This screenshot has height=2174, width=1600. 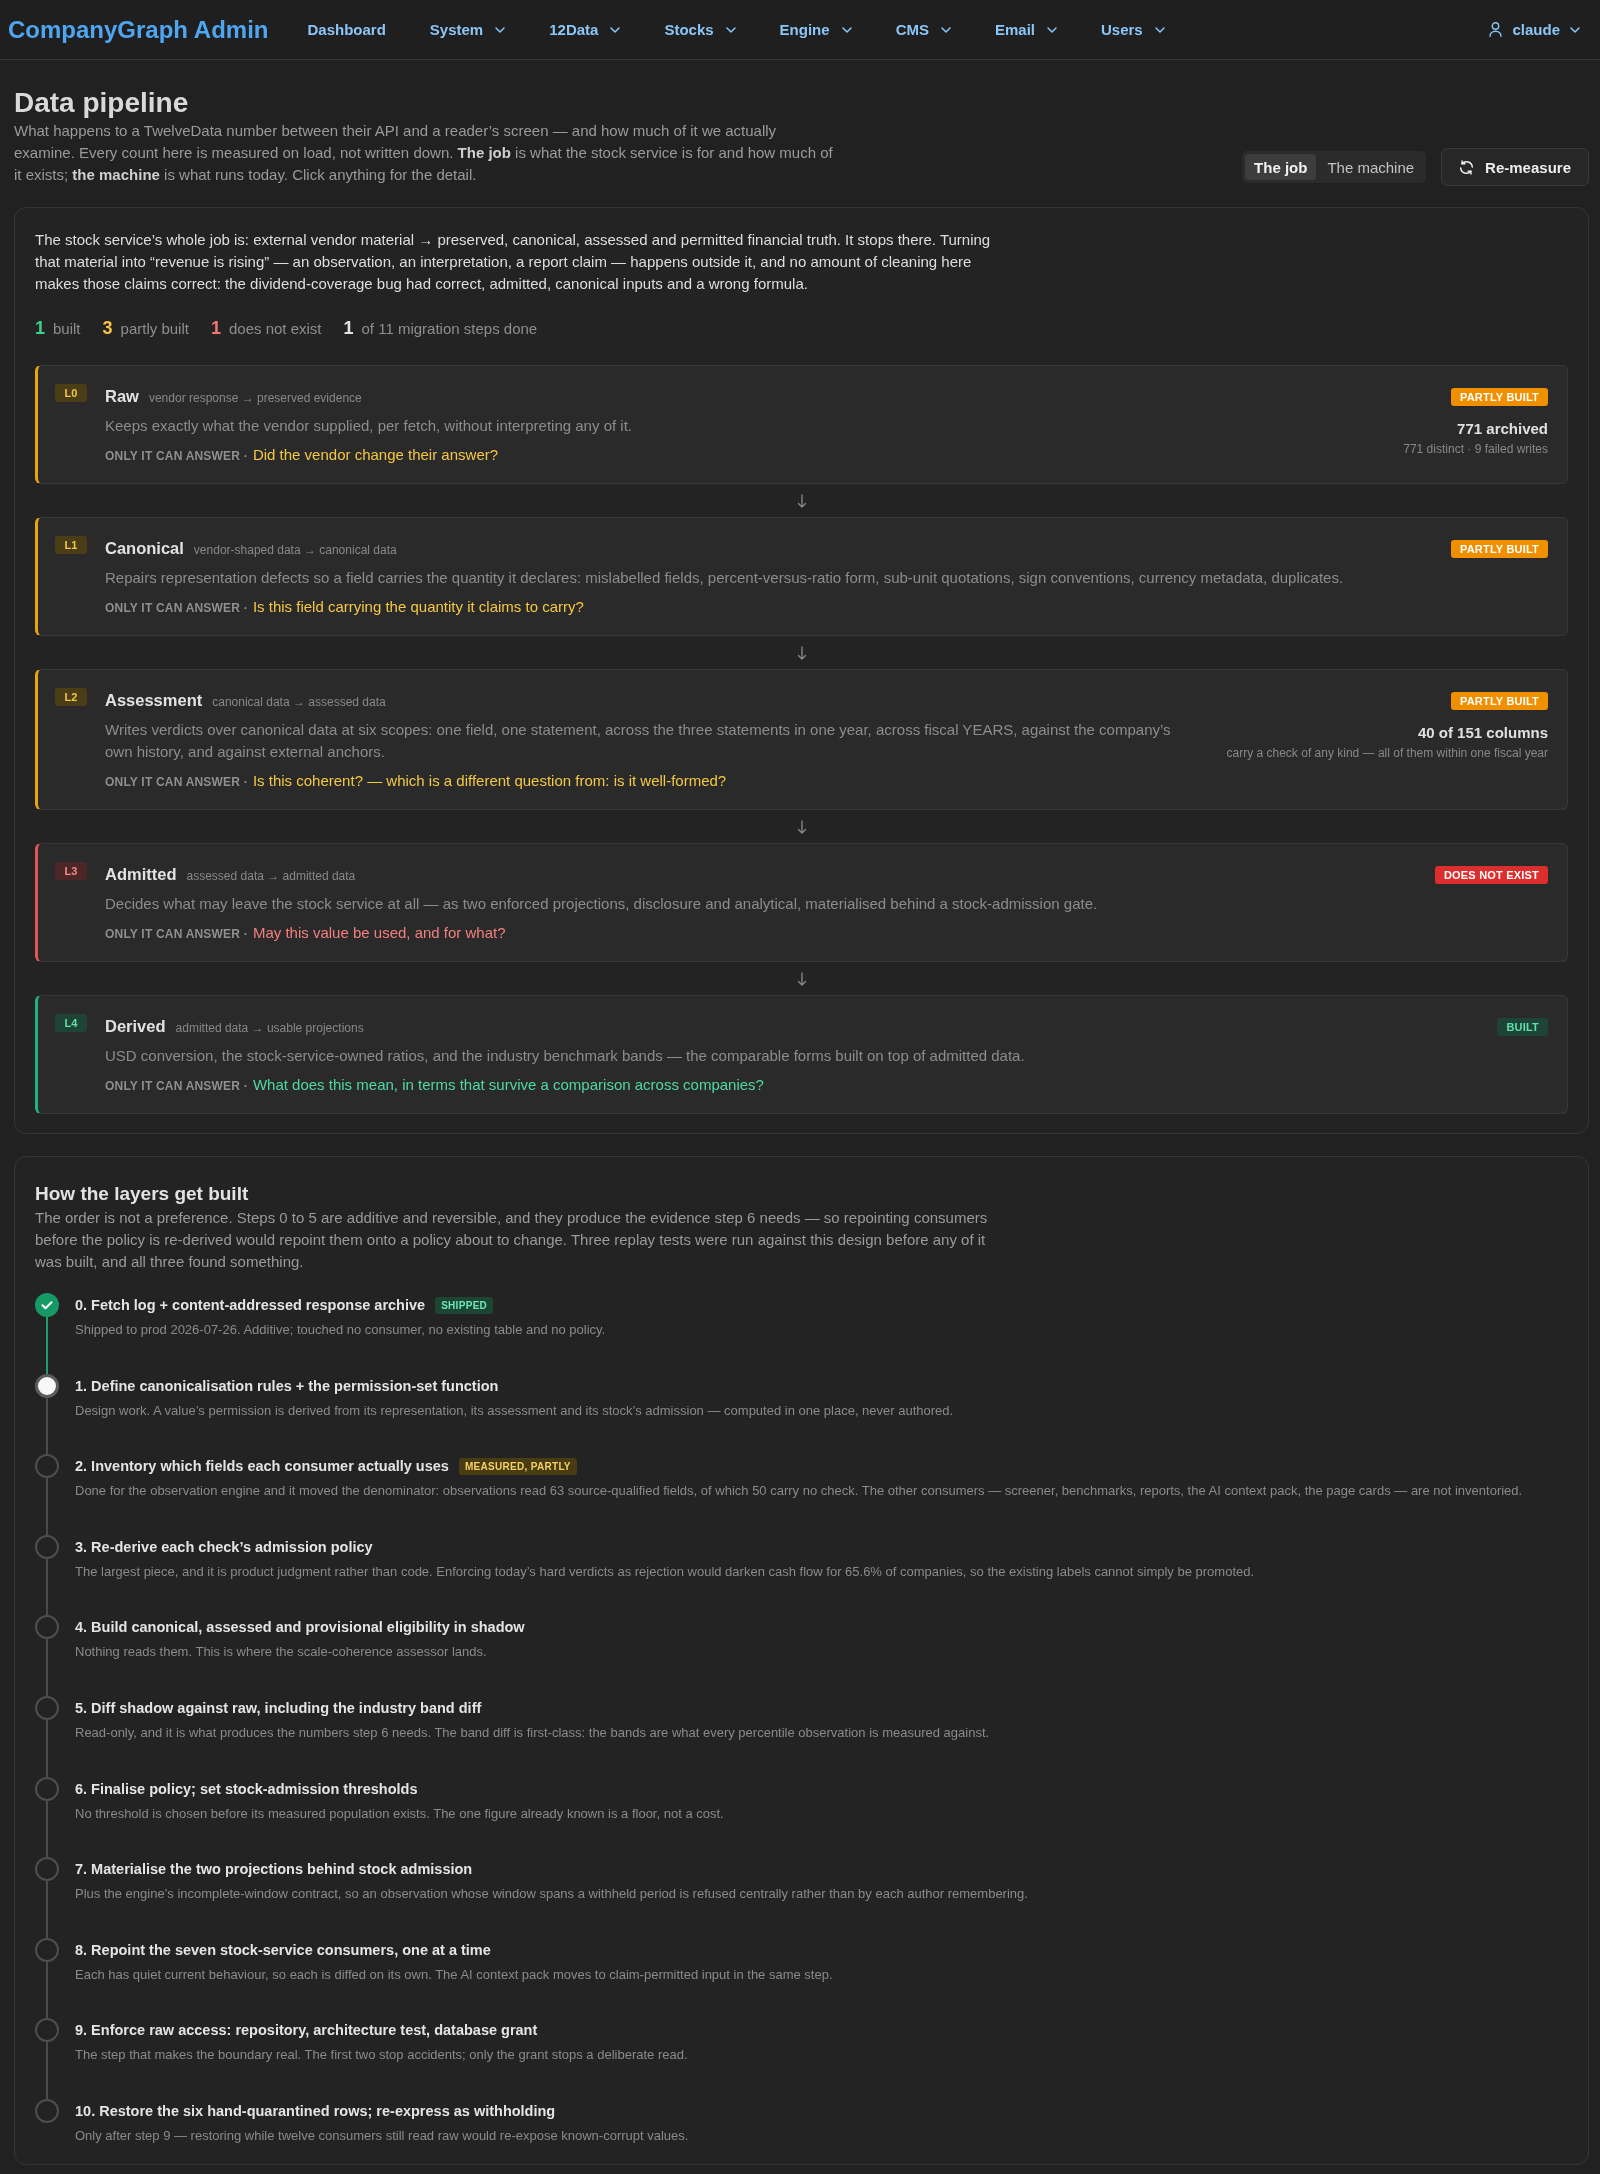 I want to click on metric-value: 771 archived, so click(x=1502, y=429).